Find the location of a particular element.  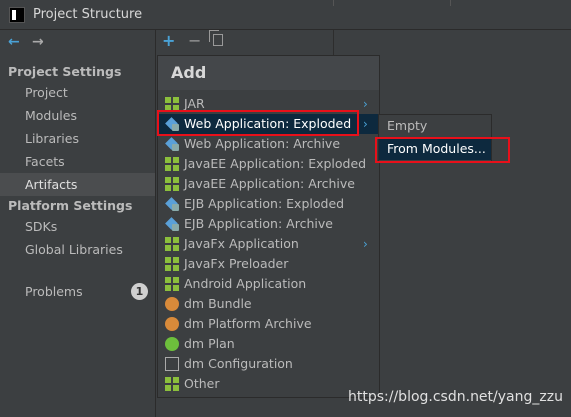

menu-item-label: JavaFx Application is located at coordinates (241, 243).